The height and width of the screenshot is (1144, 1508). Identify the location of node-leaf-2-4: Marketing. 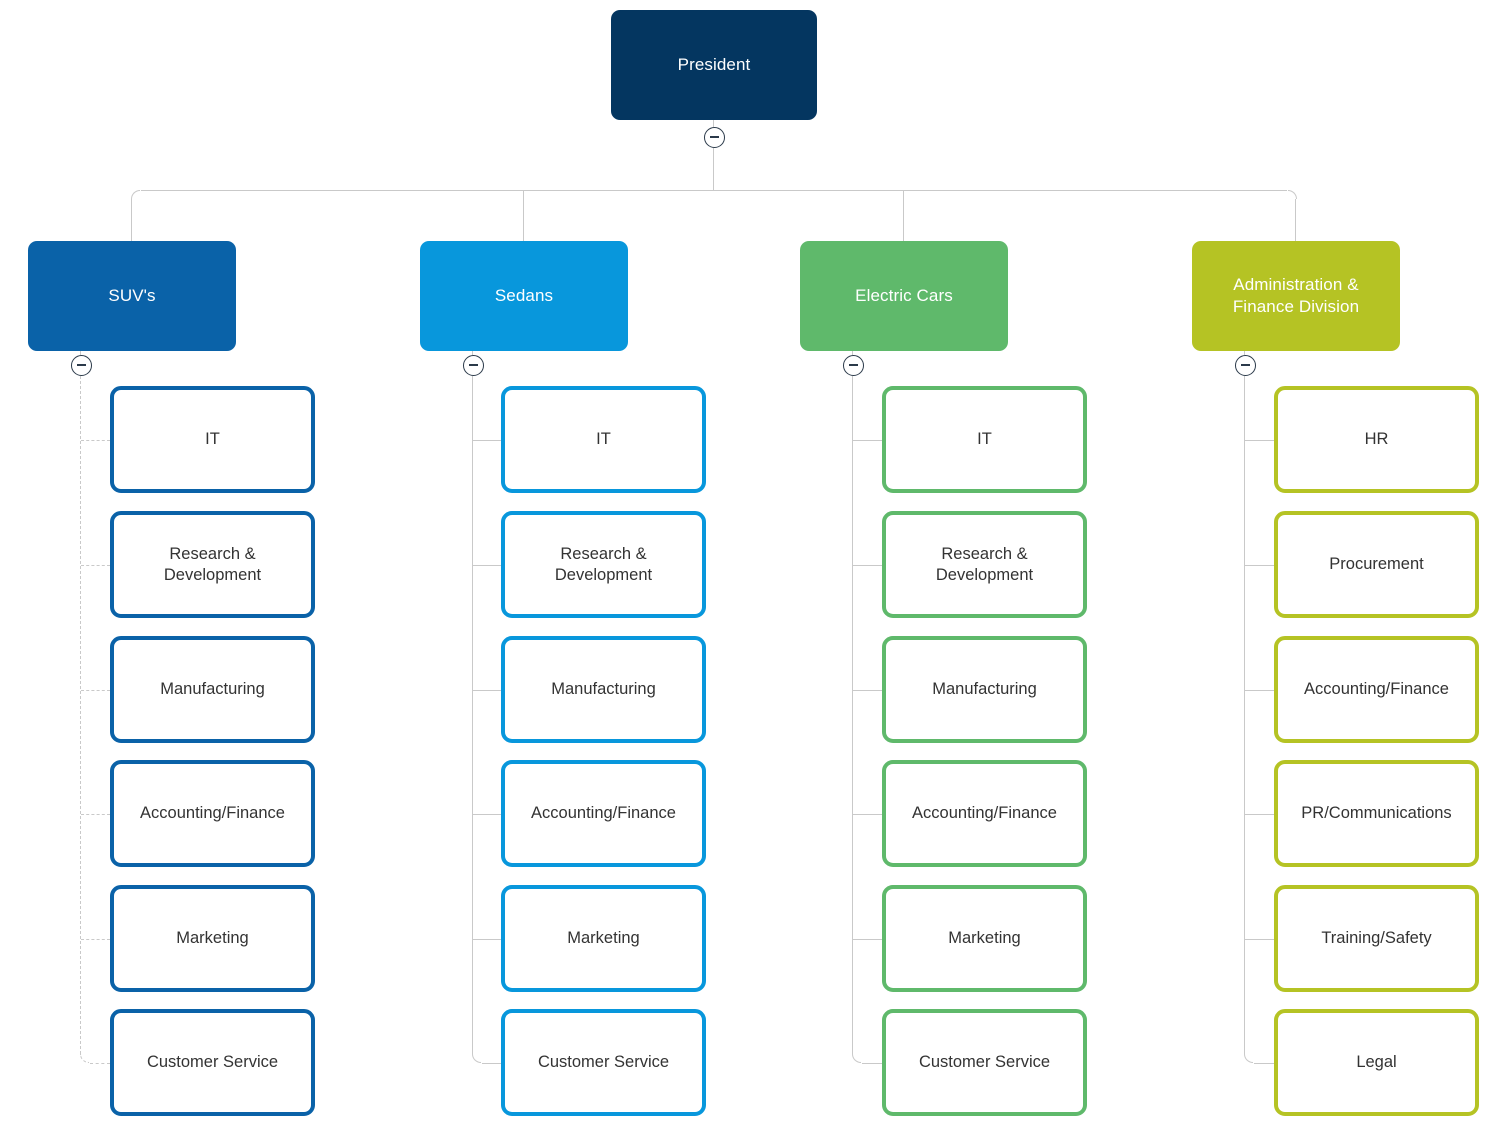
(984, 938).